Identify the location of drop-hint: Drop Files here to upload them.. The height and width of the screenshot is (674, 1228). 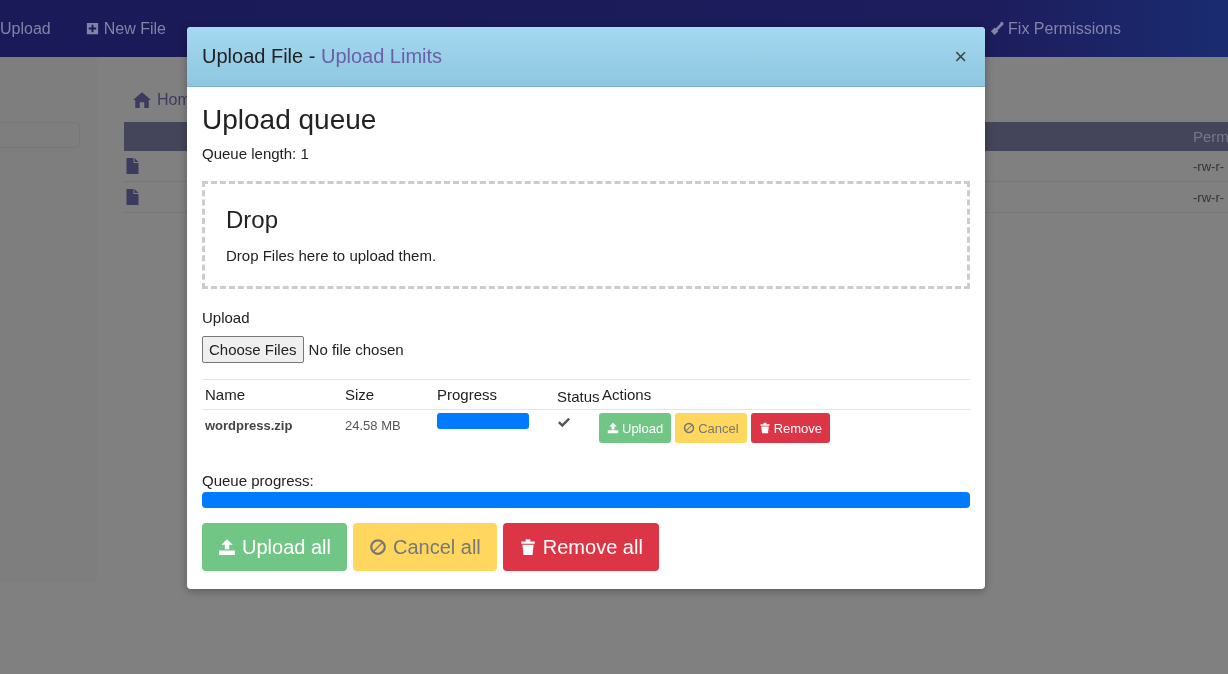
(332, 255).